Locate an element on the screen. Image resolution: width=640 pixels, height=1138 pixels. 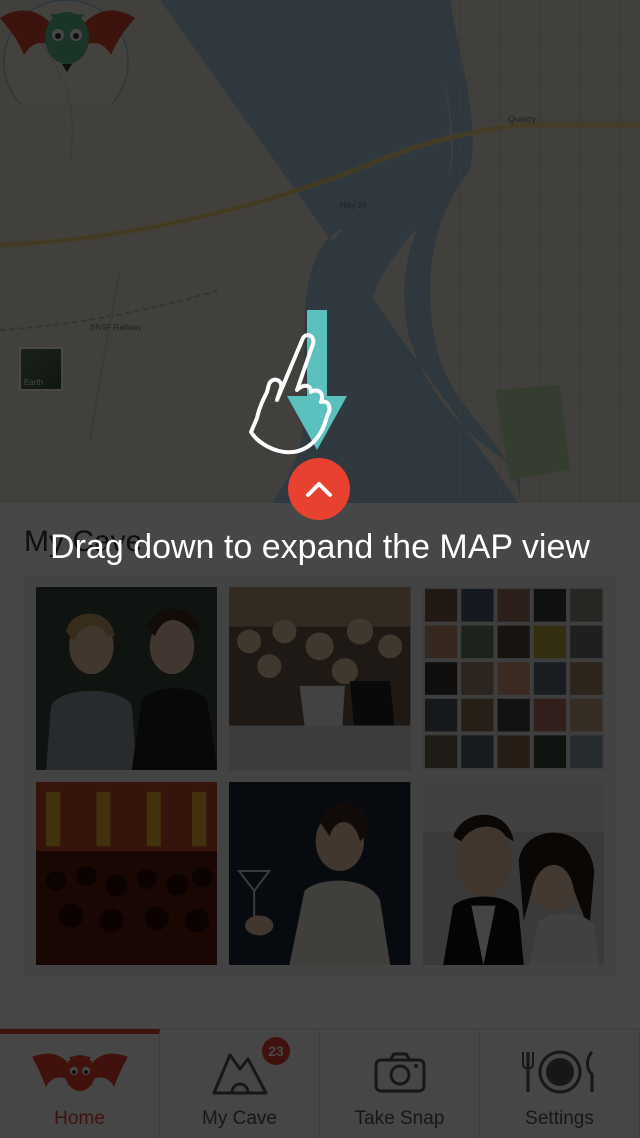
bat-location-pin-icon is located at coordinates (67, 52).